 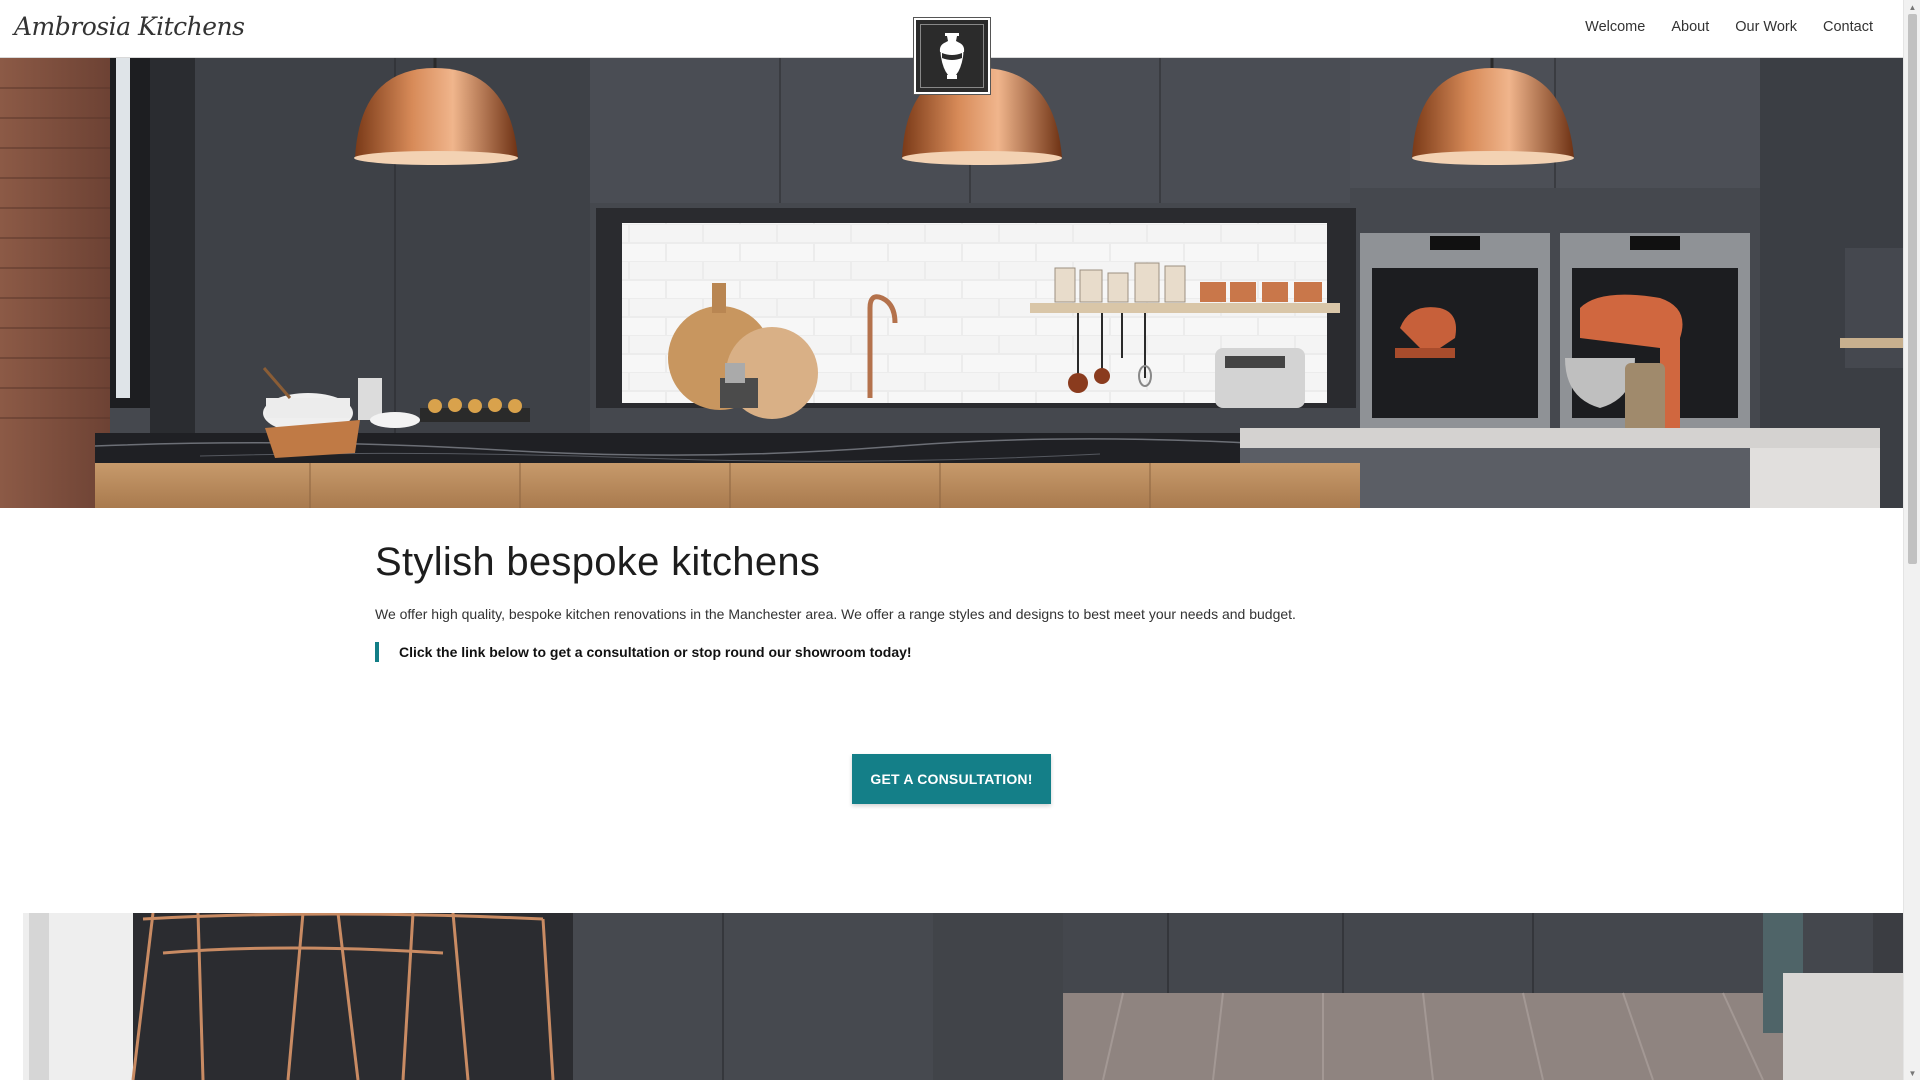 I want to click on page-scrollbar: ▲ ▼, so click(x=1911, y=540).